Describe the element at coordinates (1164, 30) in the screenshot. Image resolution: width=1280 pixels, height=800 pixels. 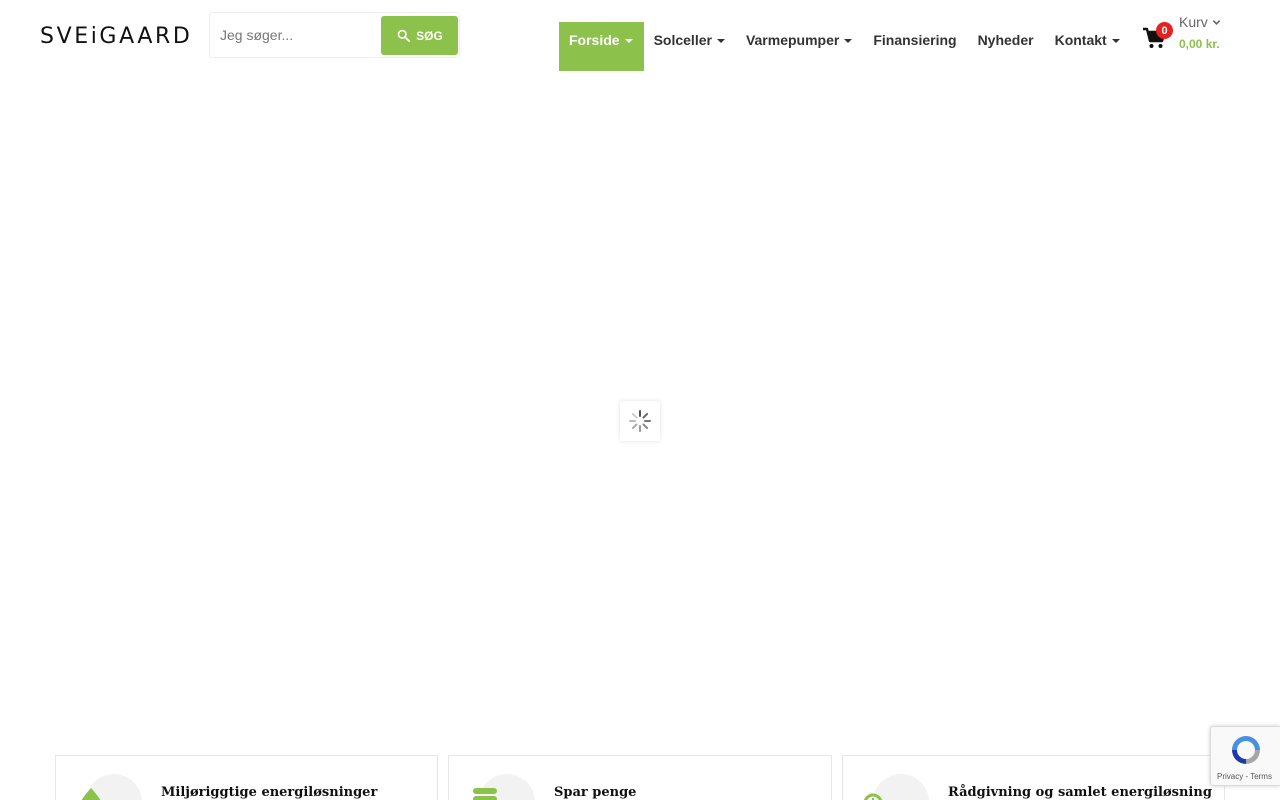
I see `cart-count-badge: 0` at that location.